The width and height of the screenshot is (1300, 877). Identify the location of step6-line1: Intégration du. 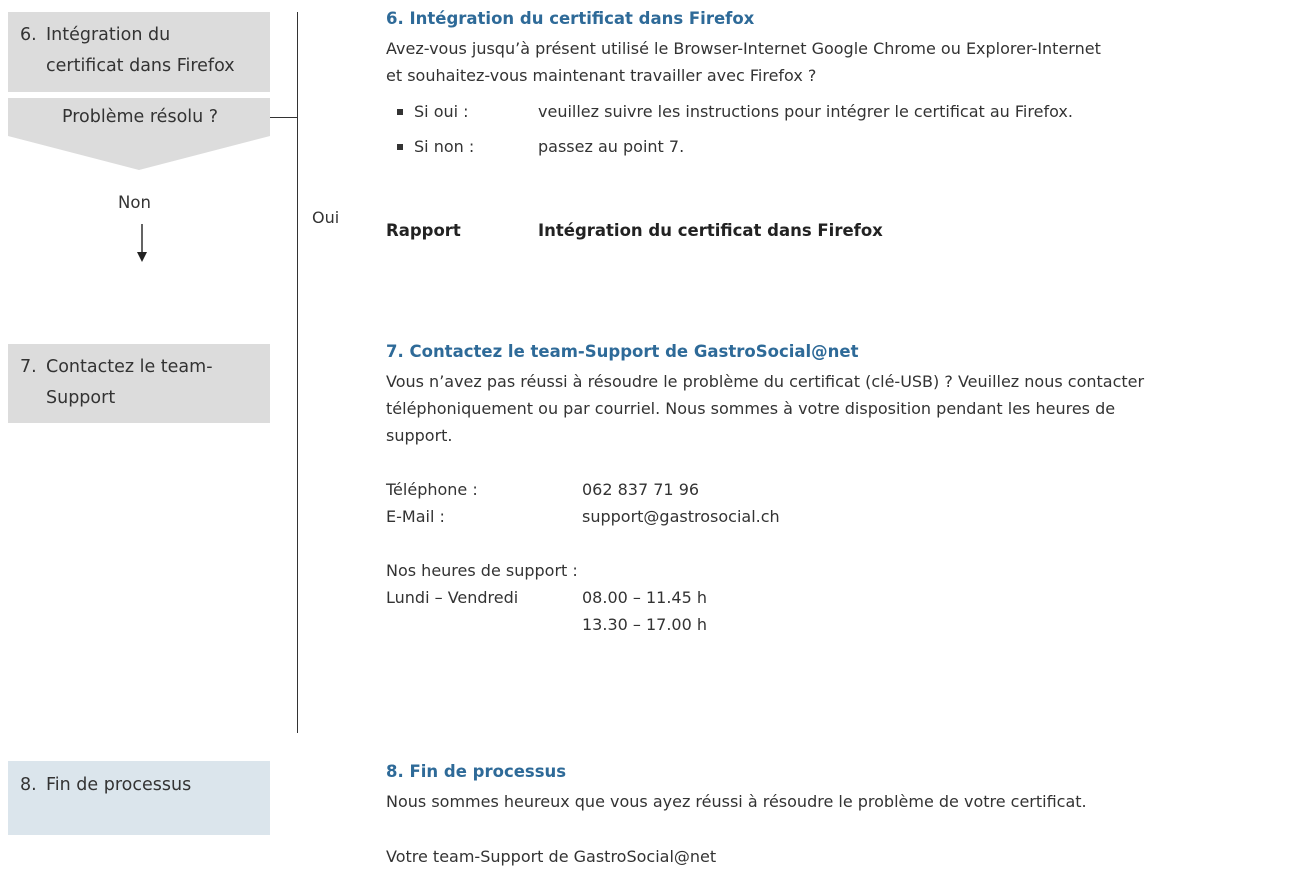
(108, 35).